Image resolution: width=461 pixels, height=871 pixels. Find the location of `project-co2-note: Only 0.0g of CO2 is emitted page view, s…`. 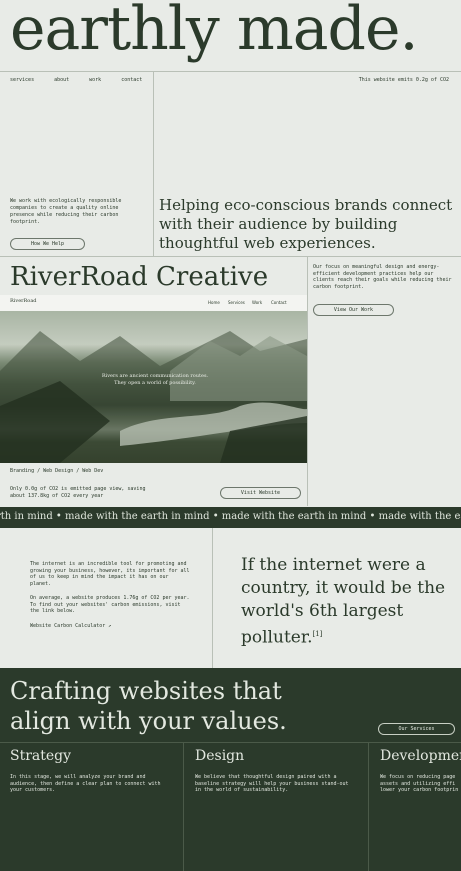

project-co2-note: Only 0.0g of CO2 is emitted page view, s… is located at coordinates (78, 492).